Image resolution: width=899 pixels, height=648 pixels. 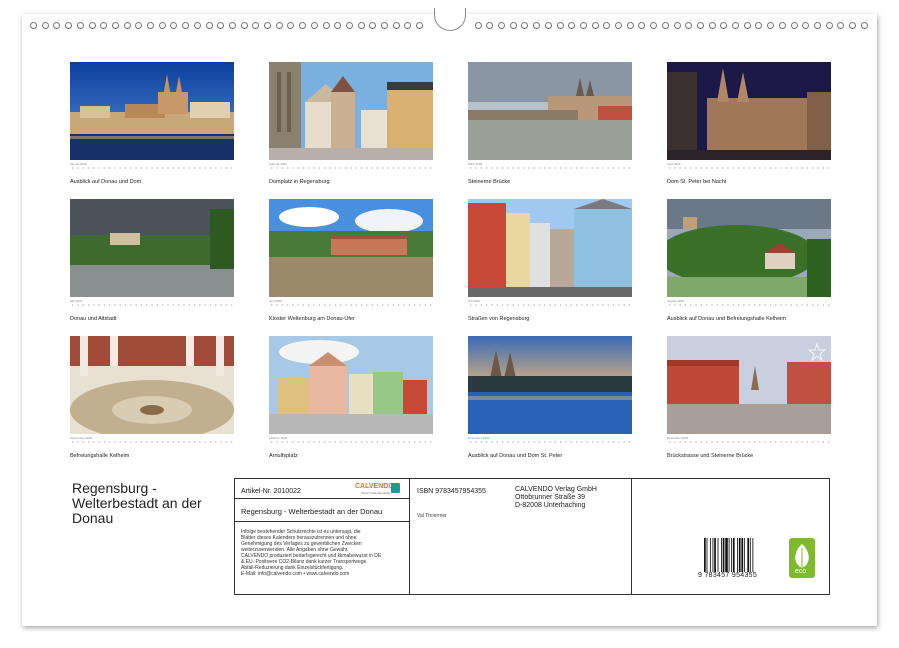 I want to click on calvendo-logo: CALVENDO, so click(x=374, y=486).